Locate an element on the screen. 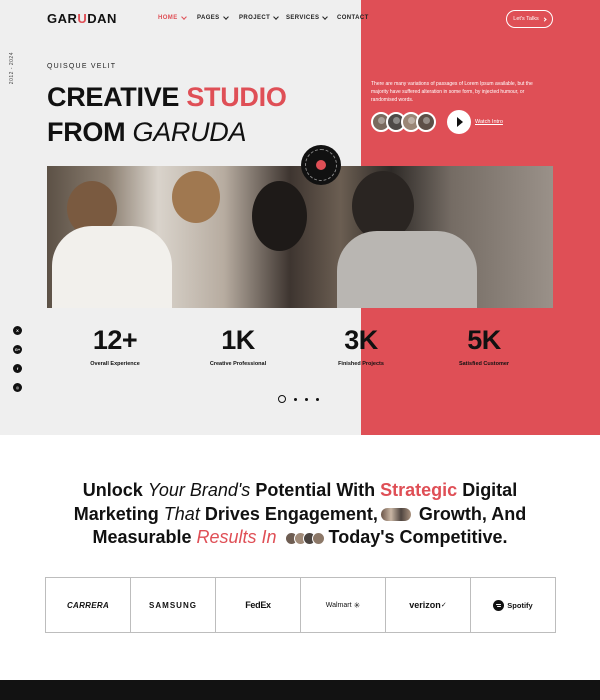 Image resolution: width=600 pixels, height=700 pixels. stat-label: Creative Professional is located at coordinates (238, 364).